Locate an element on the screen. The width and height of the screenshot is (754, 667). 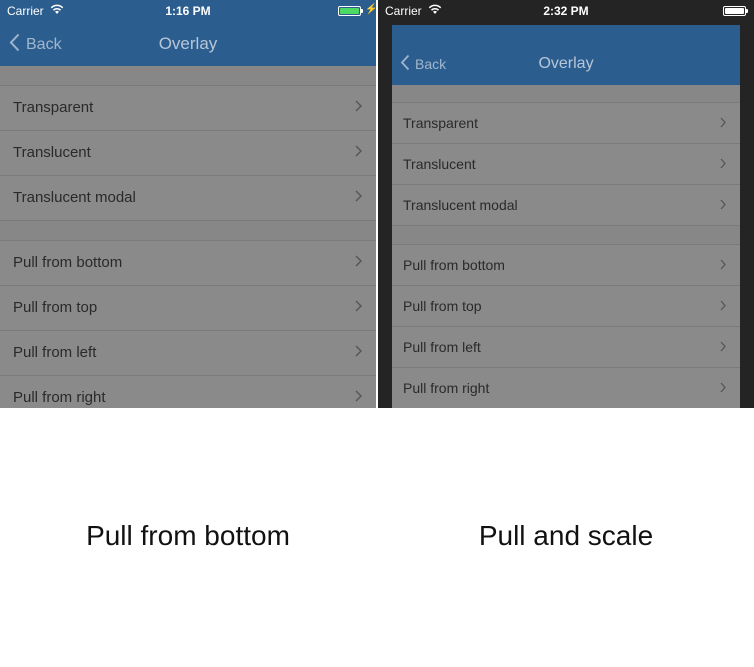
caption-right: Pull and scale is located at coordinates (566, 535).